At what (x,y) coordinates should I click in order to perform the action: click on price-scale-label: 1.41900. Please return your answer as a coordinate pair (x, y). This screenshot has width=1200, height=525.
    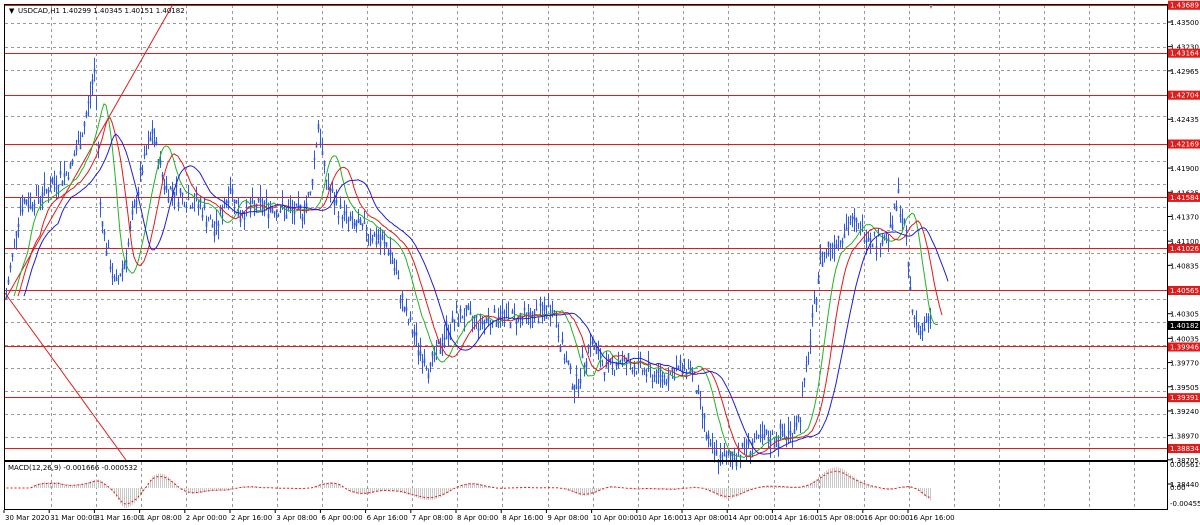
    Looking at the image, I should click on (1184, 169).